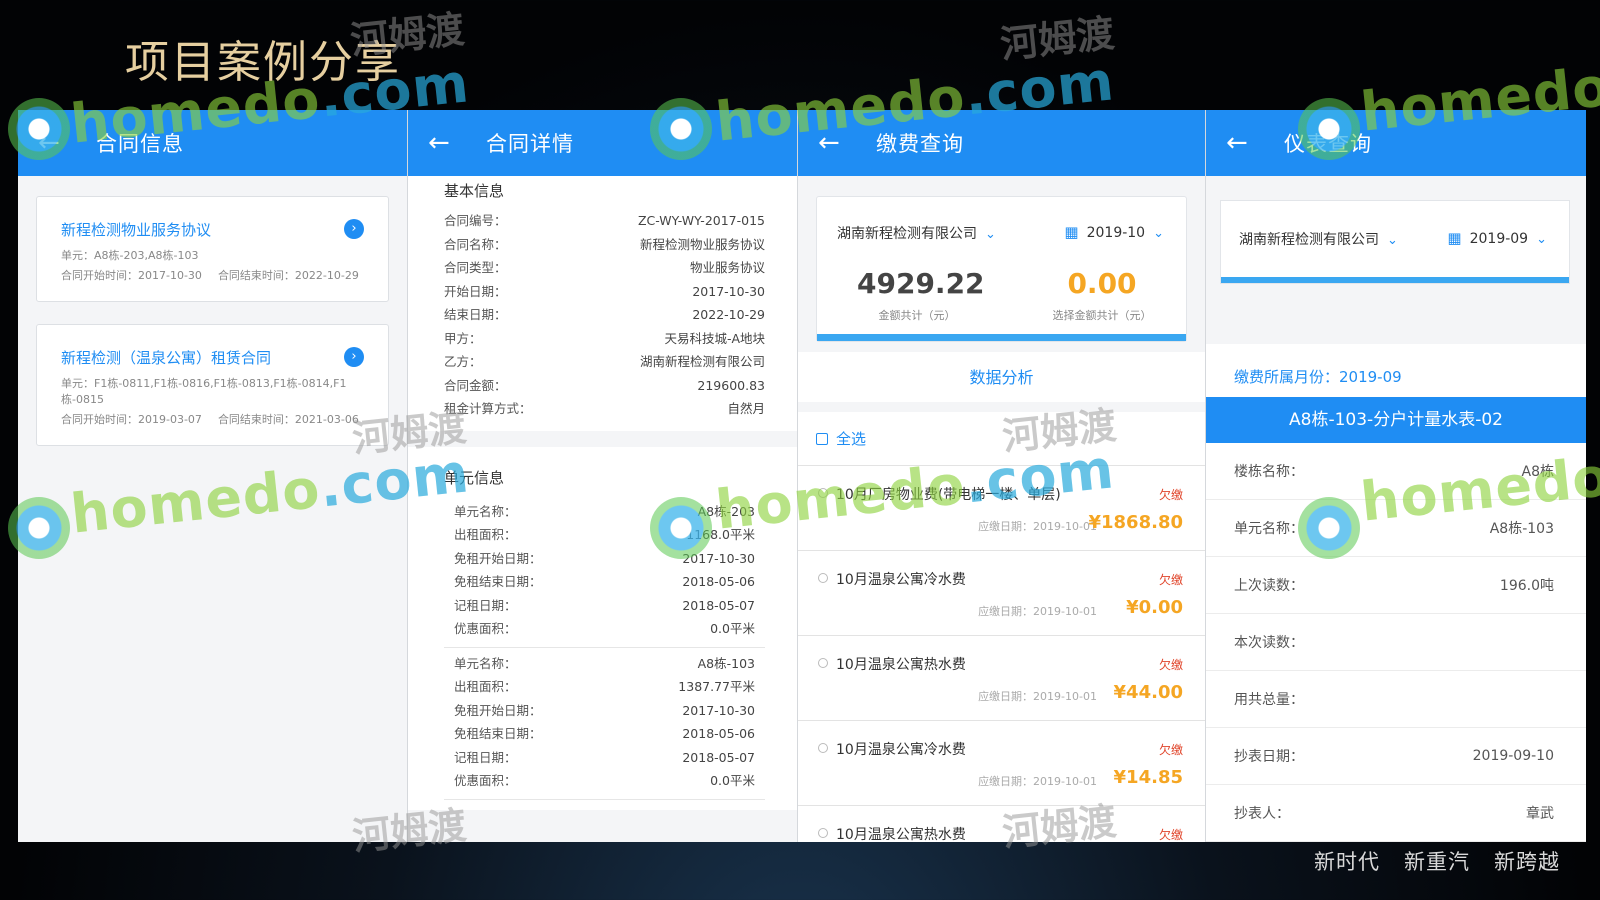 This screenshot has width=1600, height=900. I want to click on contract-end: 合同结束时间：2022-10-29, so click(288, 275).